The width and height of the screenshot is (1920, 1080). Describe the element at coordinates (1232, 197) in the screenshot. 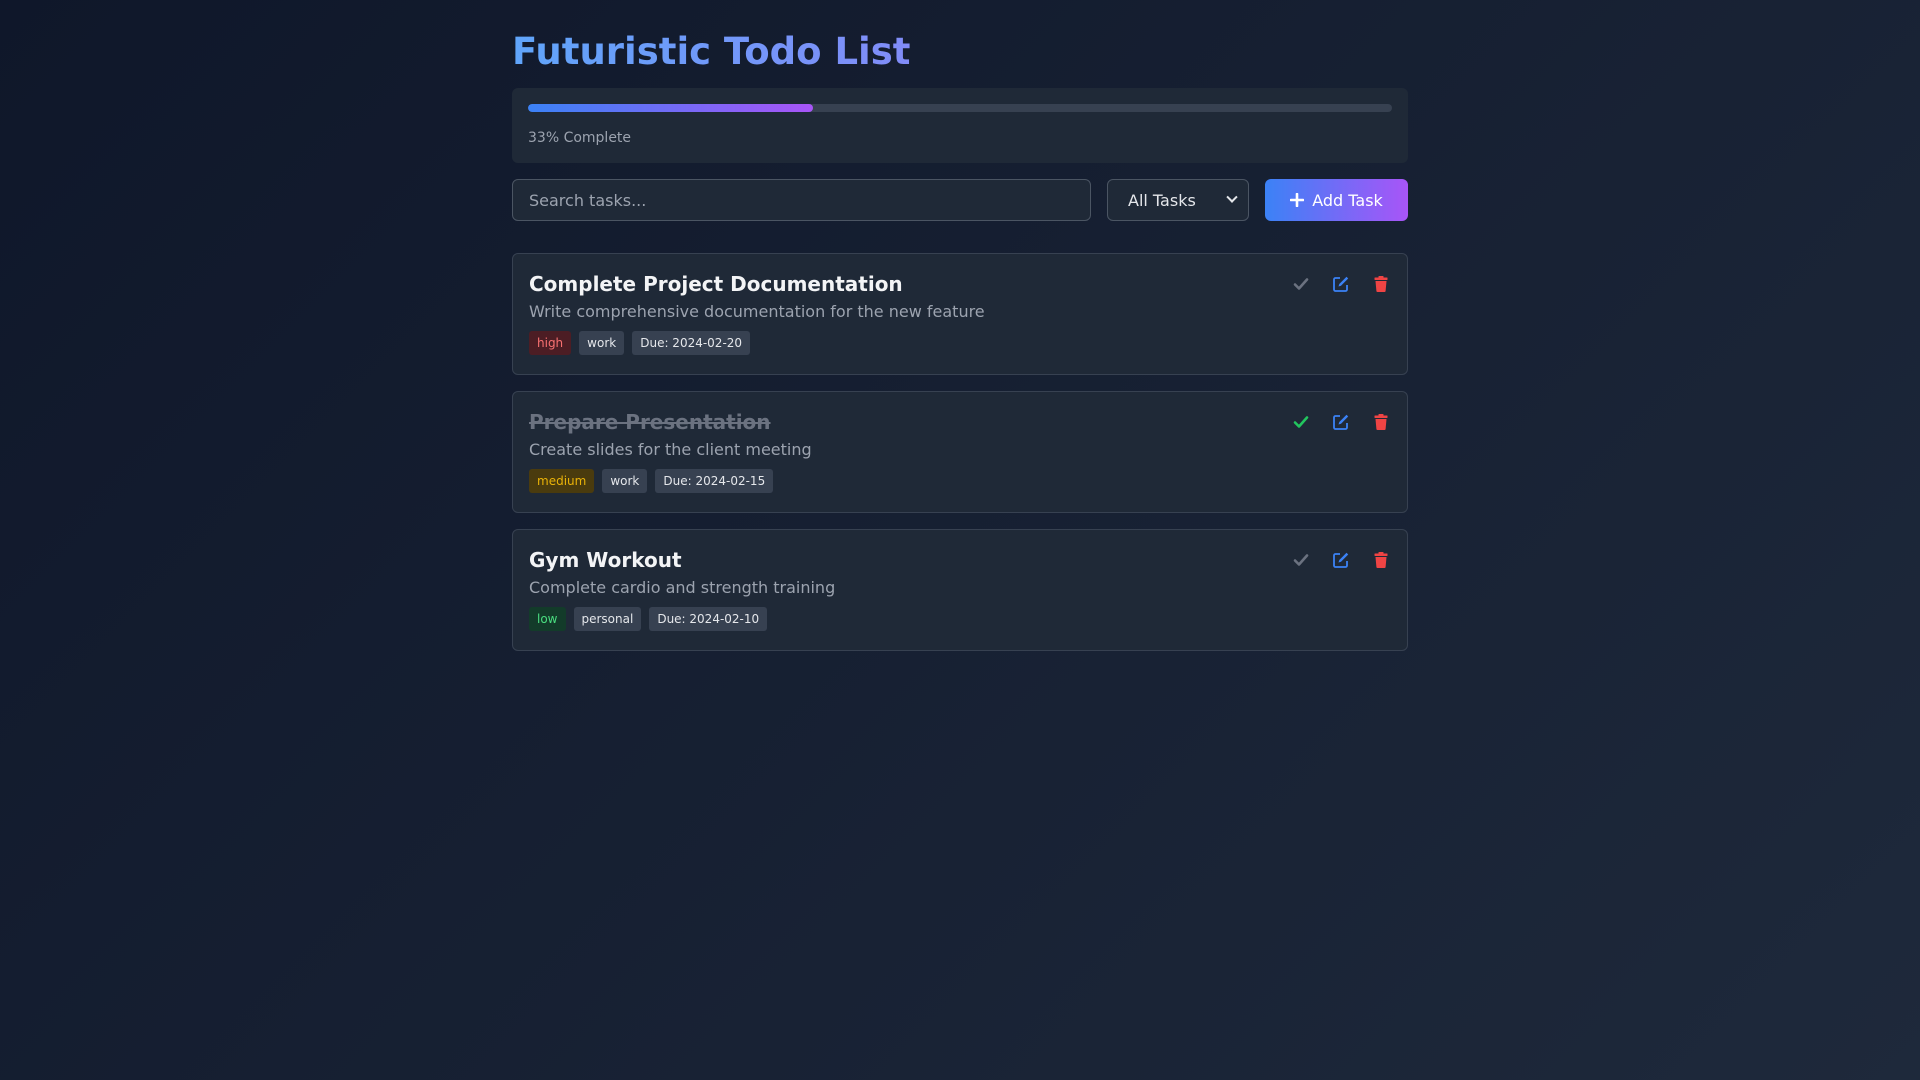

I see `chevron-down-icon` at that location.